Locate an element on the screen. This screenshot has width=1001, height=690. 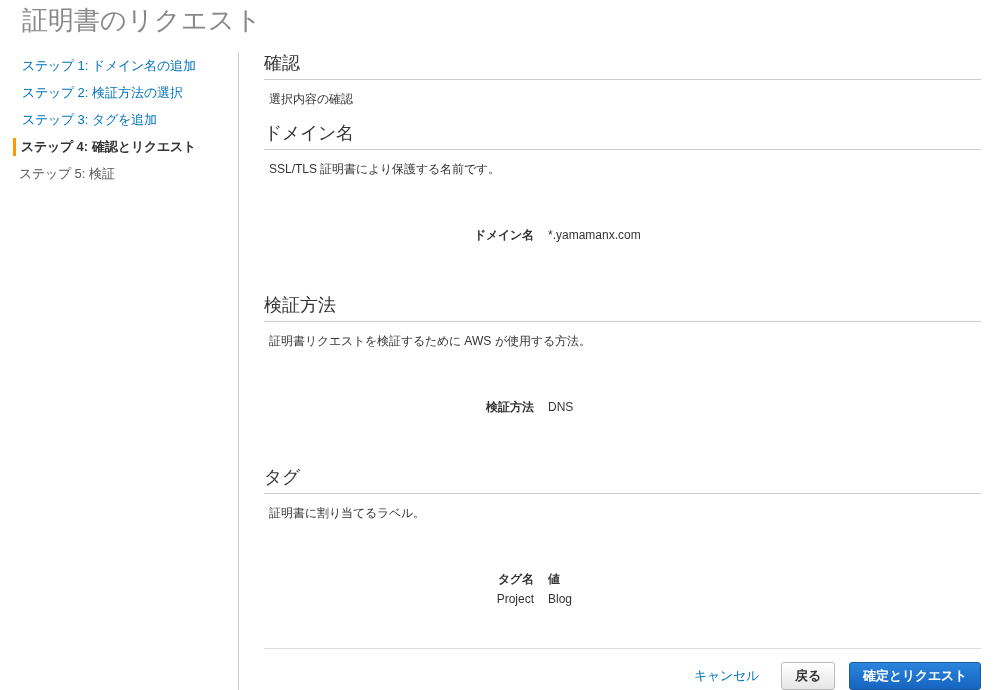
field-value: *.yamamanx.com is located at coordinates (594, 235).